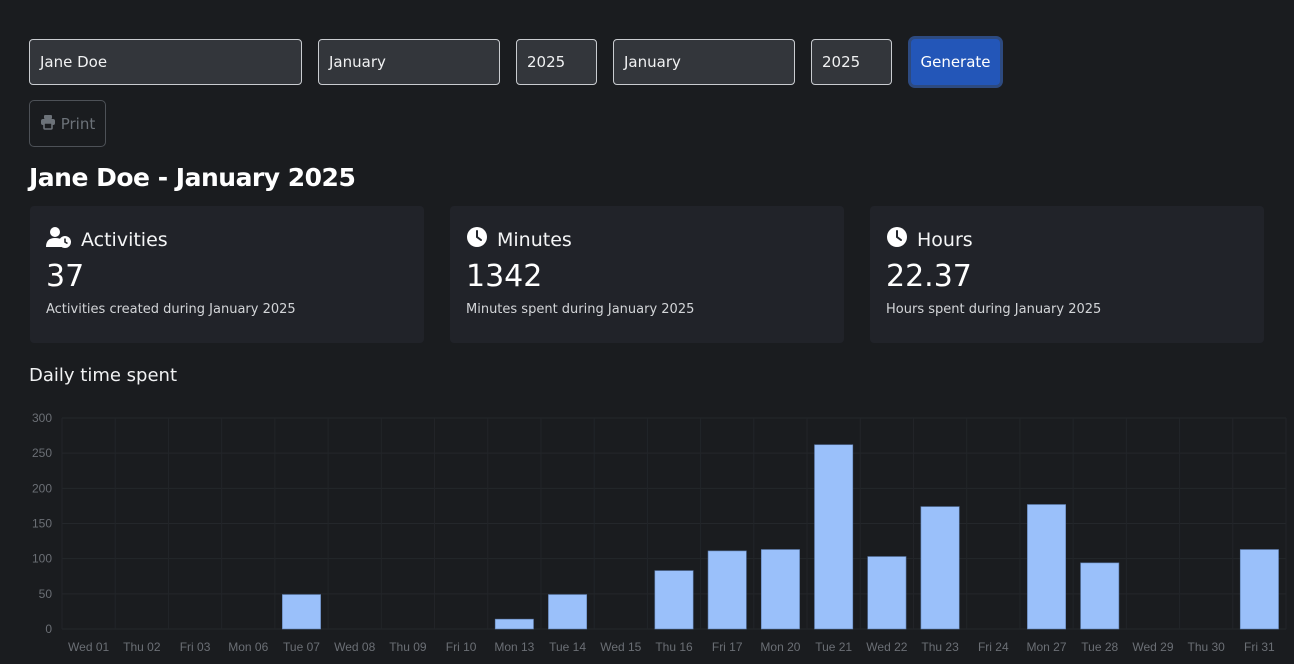 Image resolution: width=1294 pixels, height=664 pixels. Describe the element at coordinates (993, 647) in the screenshot. I see `x-tick-label: Fri 24` at that location.